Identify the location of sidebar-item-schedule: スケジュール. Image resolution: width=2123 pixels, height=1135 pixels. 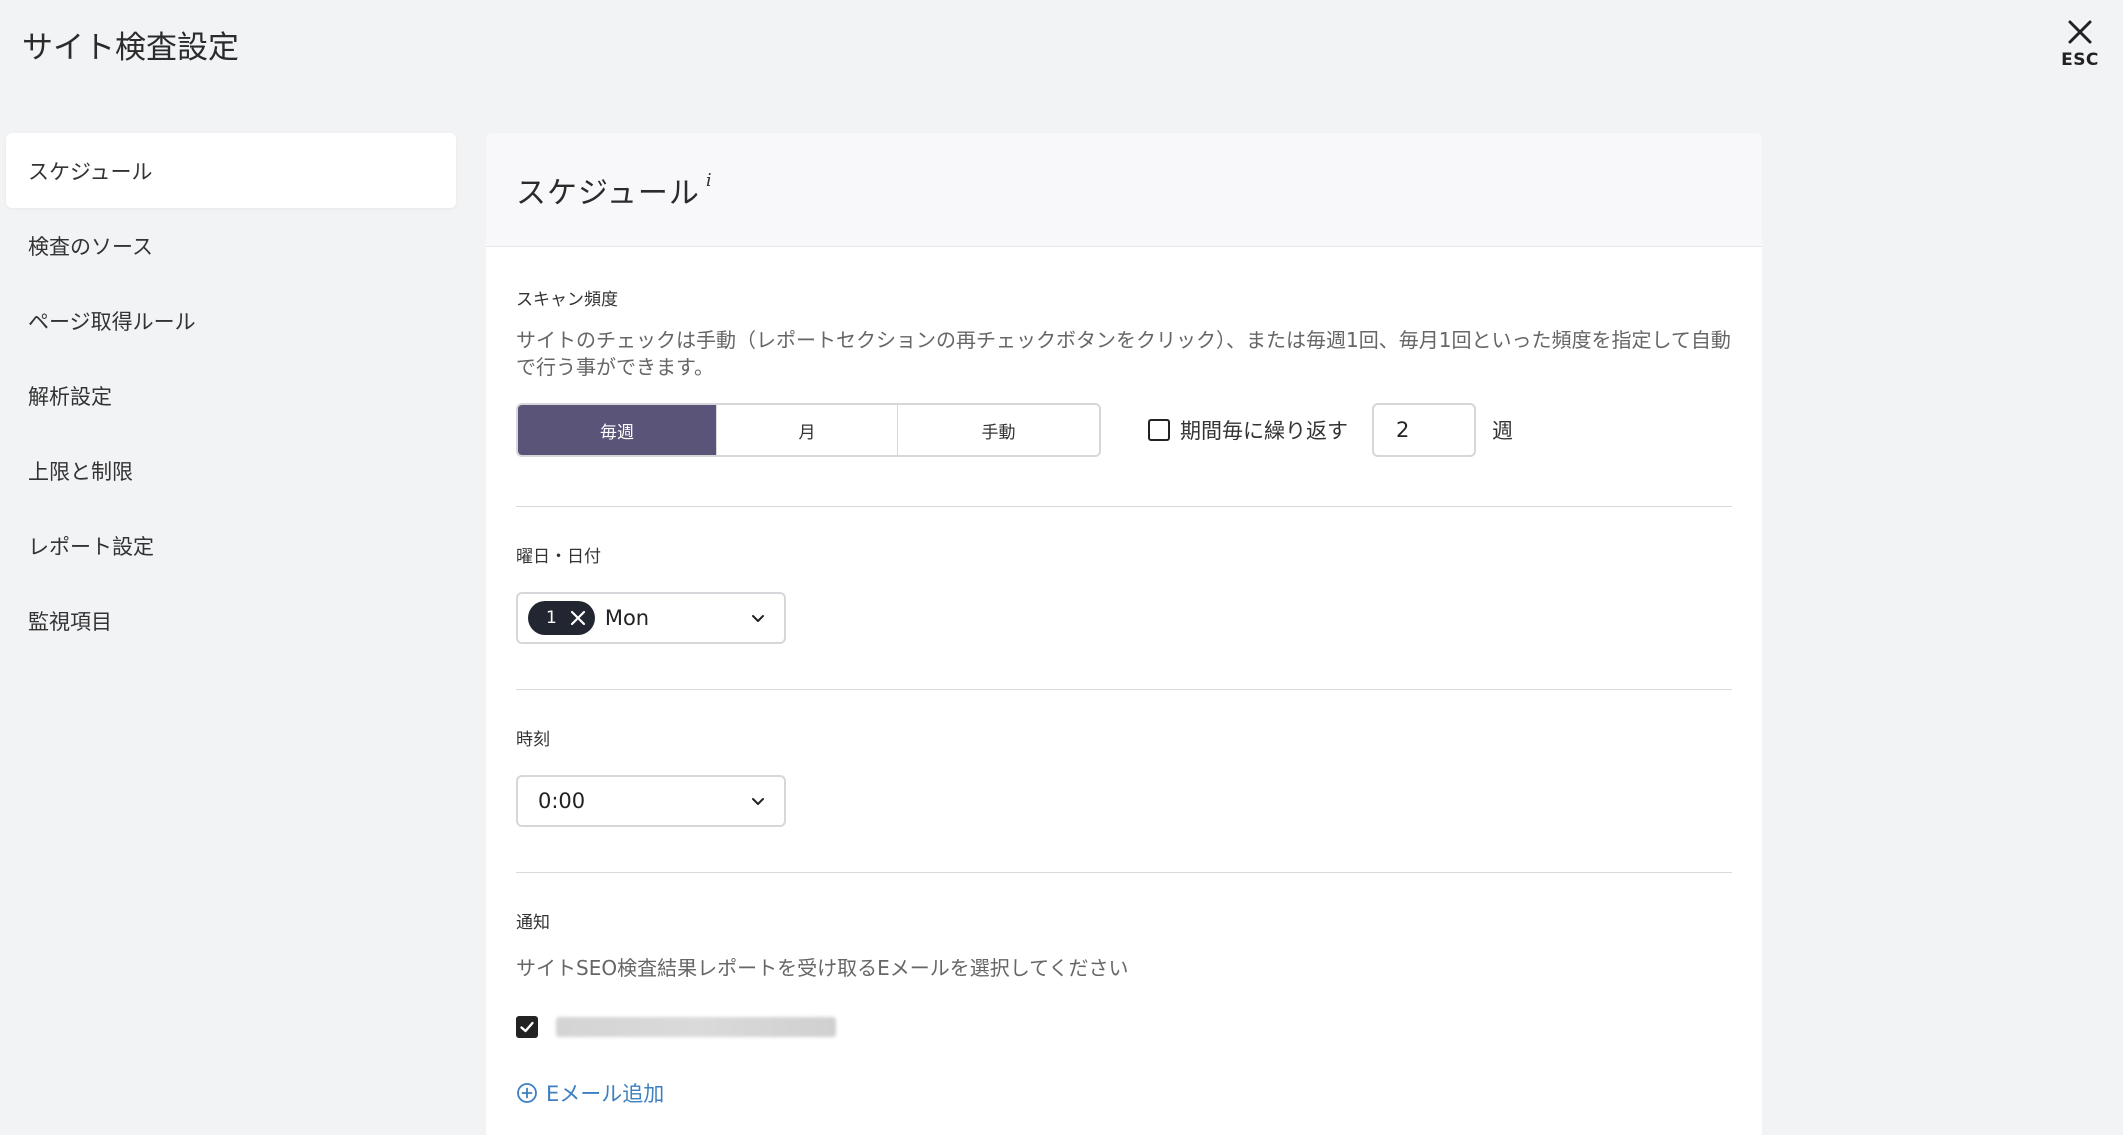
(231, 170).